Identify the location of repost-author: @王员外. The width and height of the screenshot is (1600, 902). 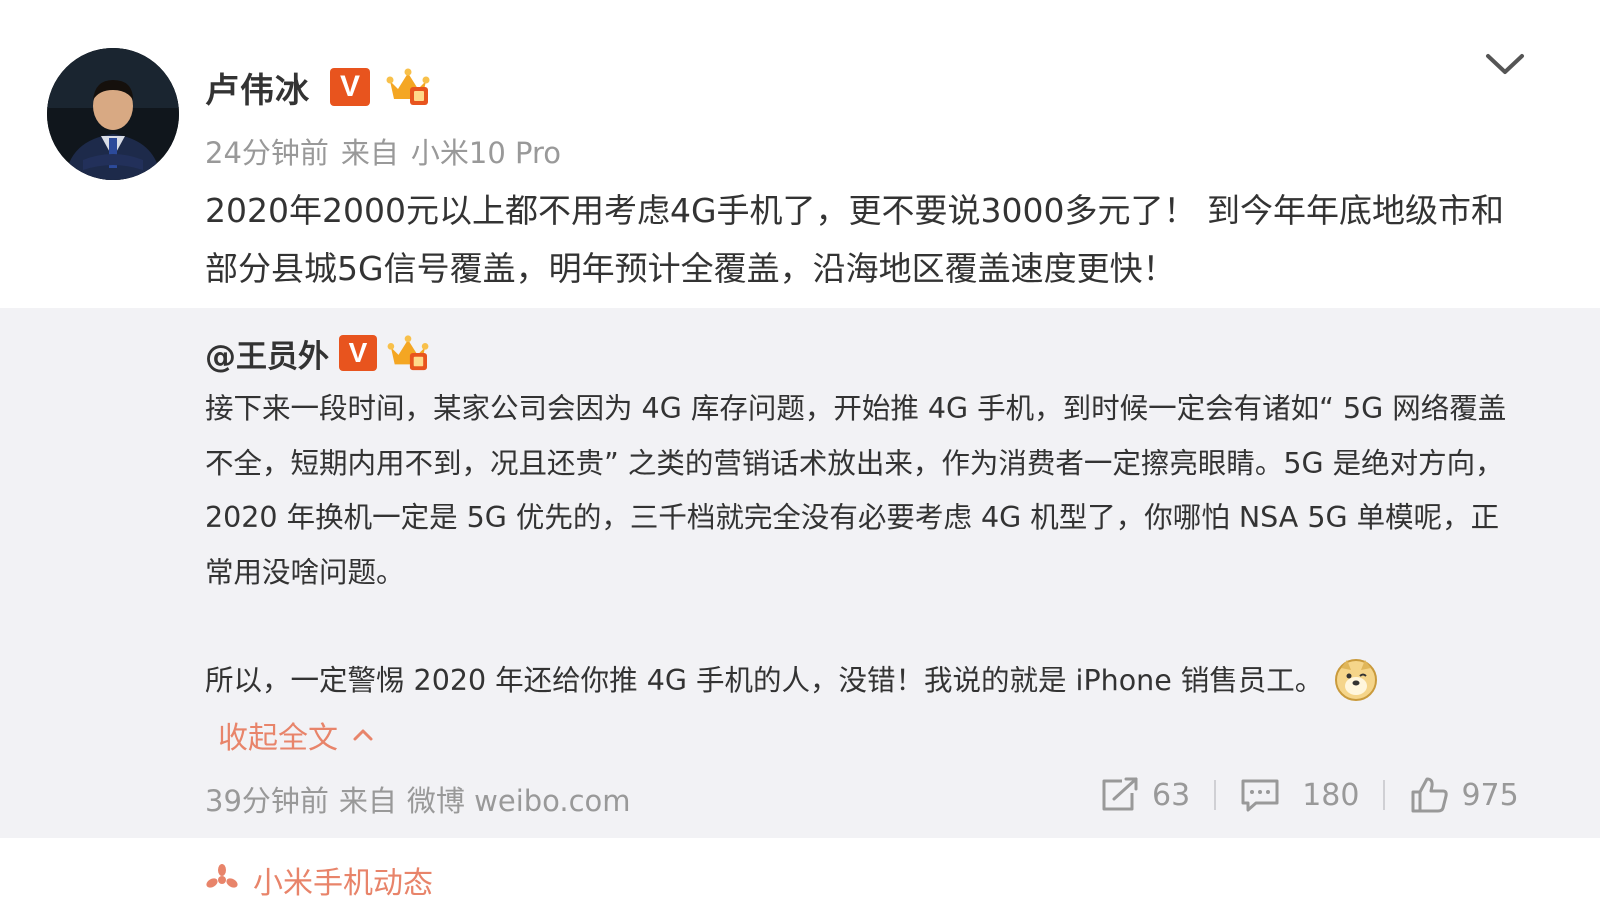
(267, 353).